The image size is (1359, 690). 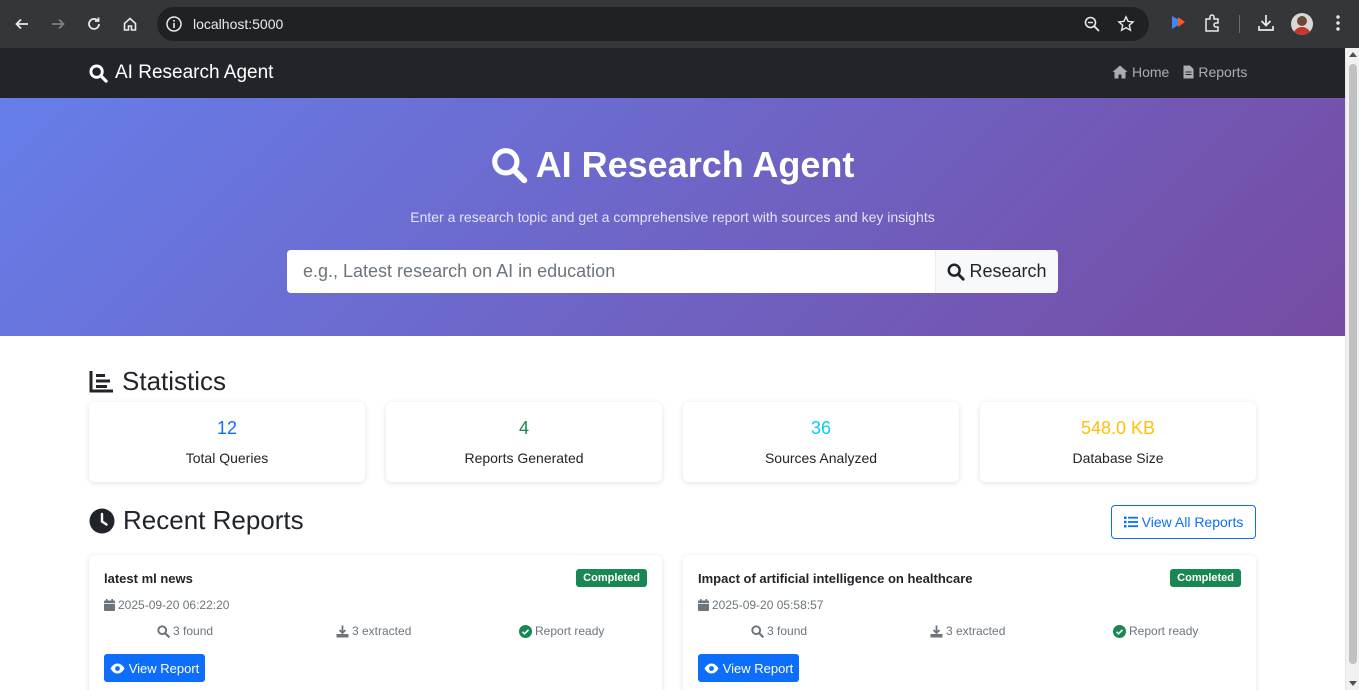 What do you see at coordinates (174, 605) in the screenshot?
I see `report-date-text: 2025-09-20 06:22:20` at bounding box center [174, 605].